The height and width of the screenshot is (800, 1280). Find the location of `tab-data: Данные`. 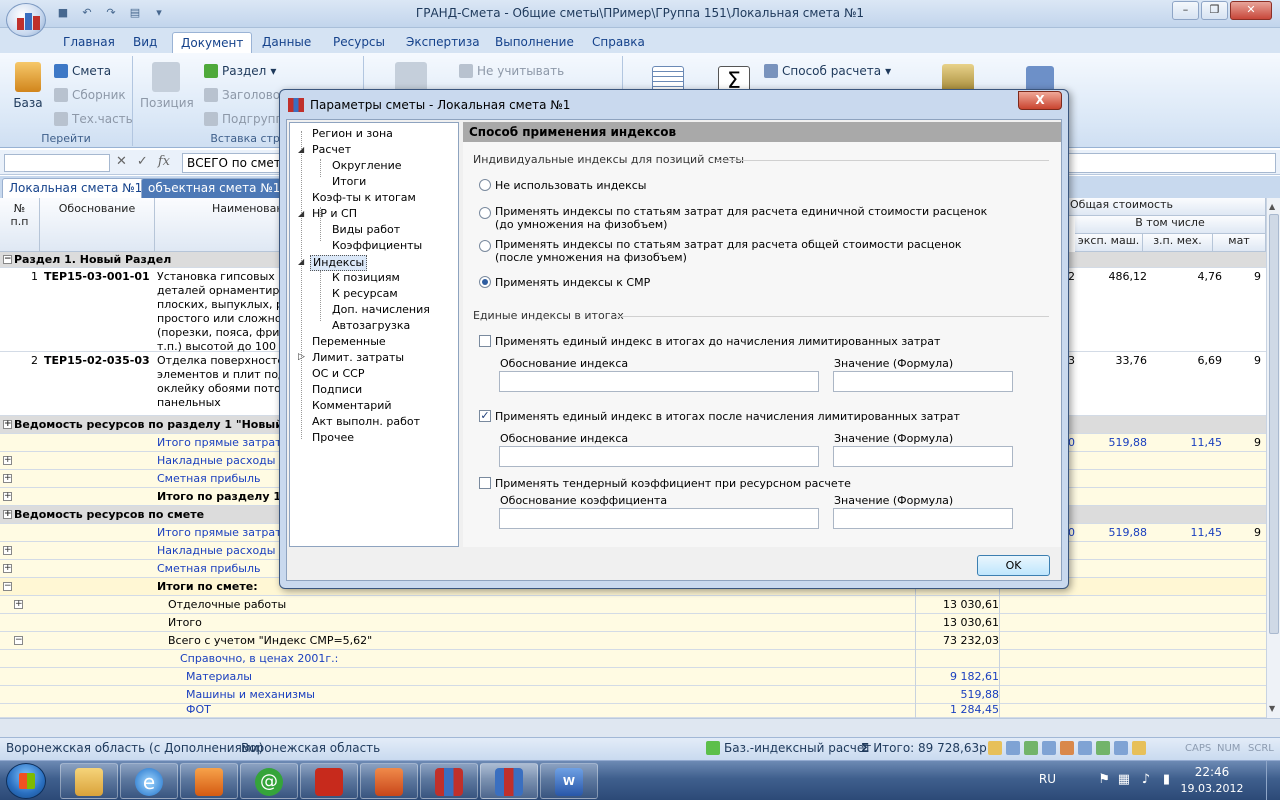

tab-data: Данные is located at coordinates (286, 42).